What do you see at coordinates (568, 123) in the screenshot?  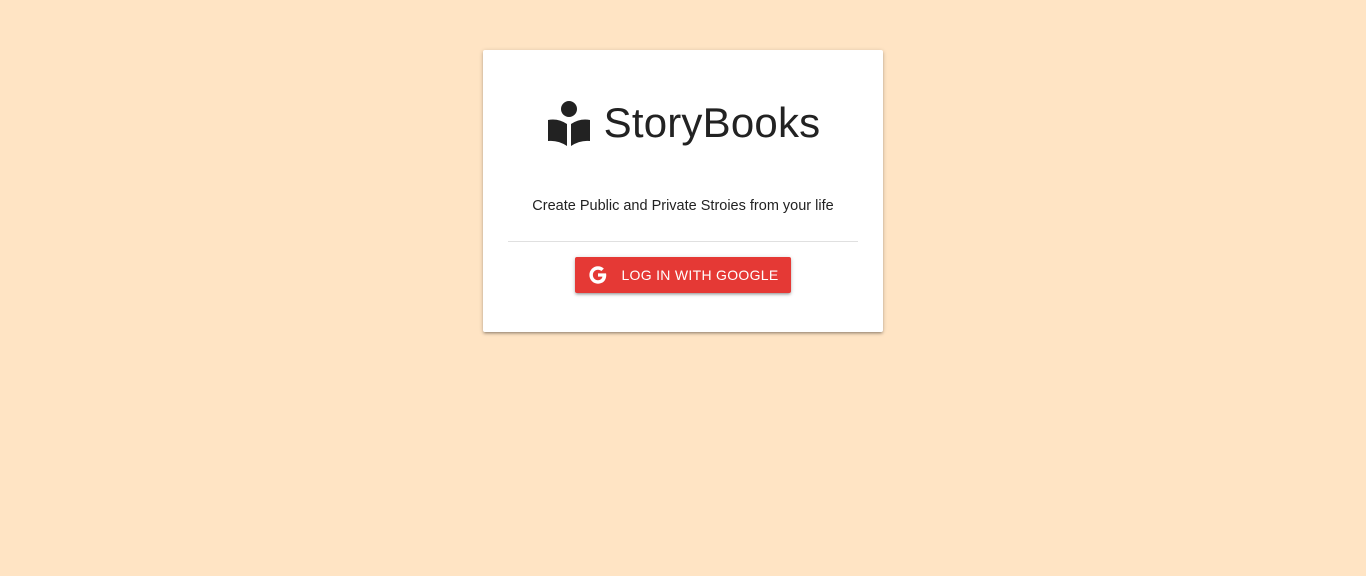 I see `book-reader-icon` at bounding box center [568, 123].